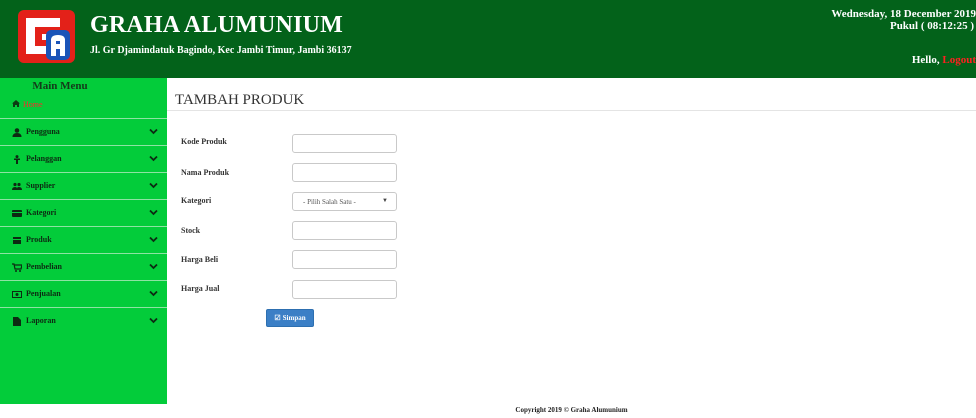  Describe the element at coordinates (17, 294) in the screenshot. I see `money-icon` at that location.